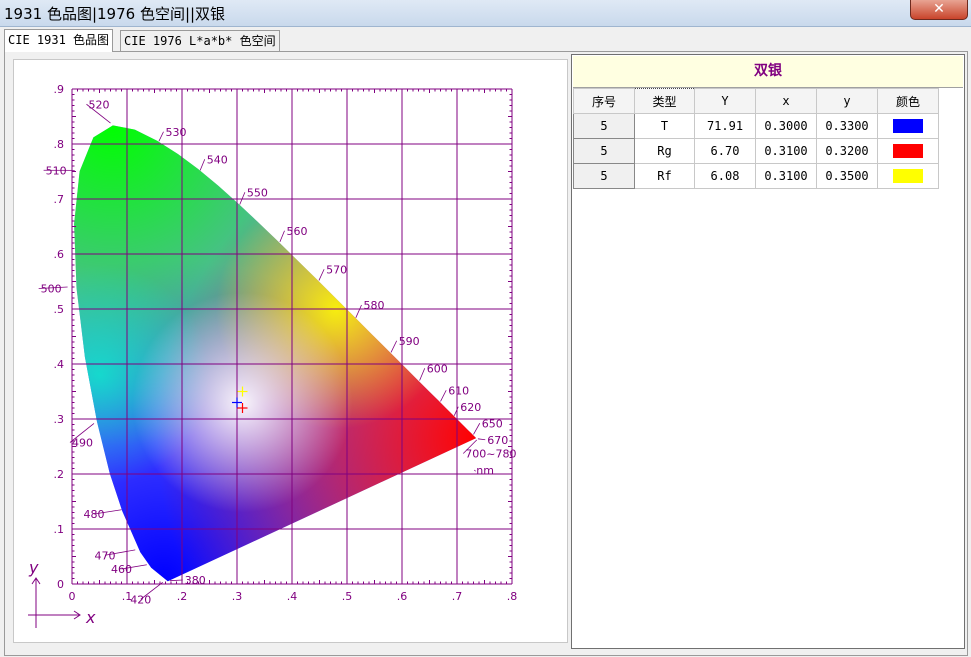  I want to click on x-tick-label: .7, so click(457, 596).